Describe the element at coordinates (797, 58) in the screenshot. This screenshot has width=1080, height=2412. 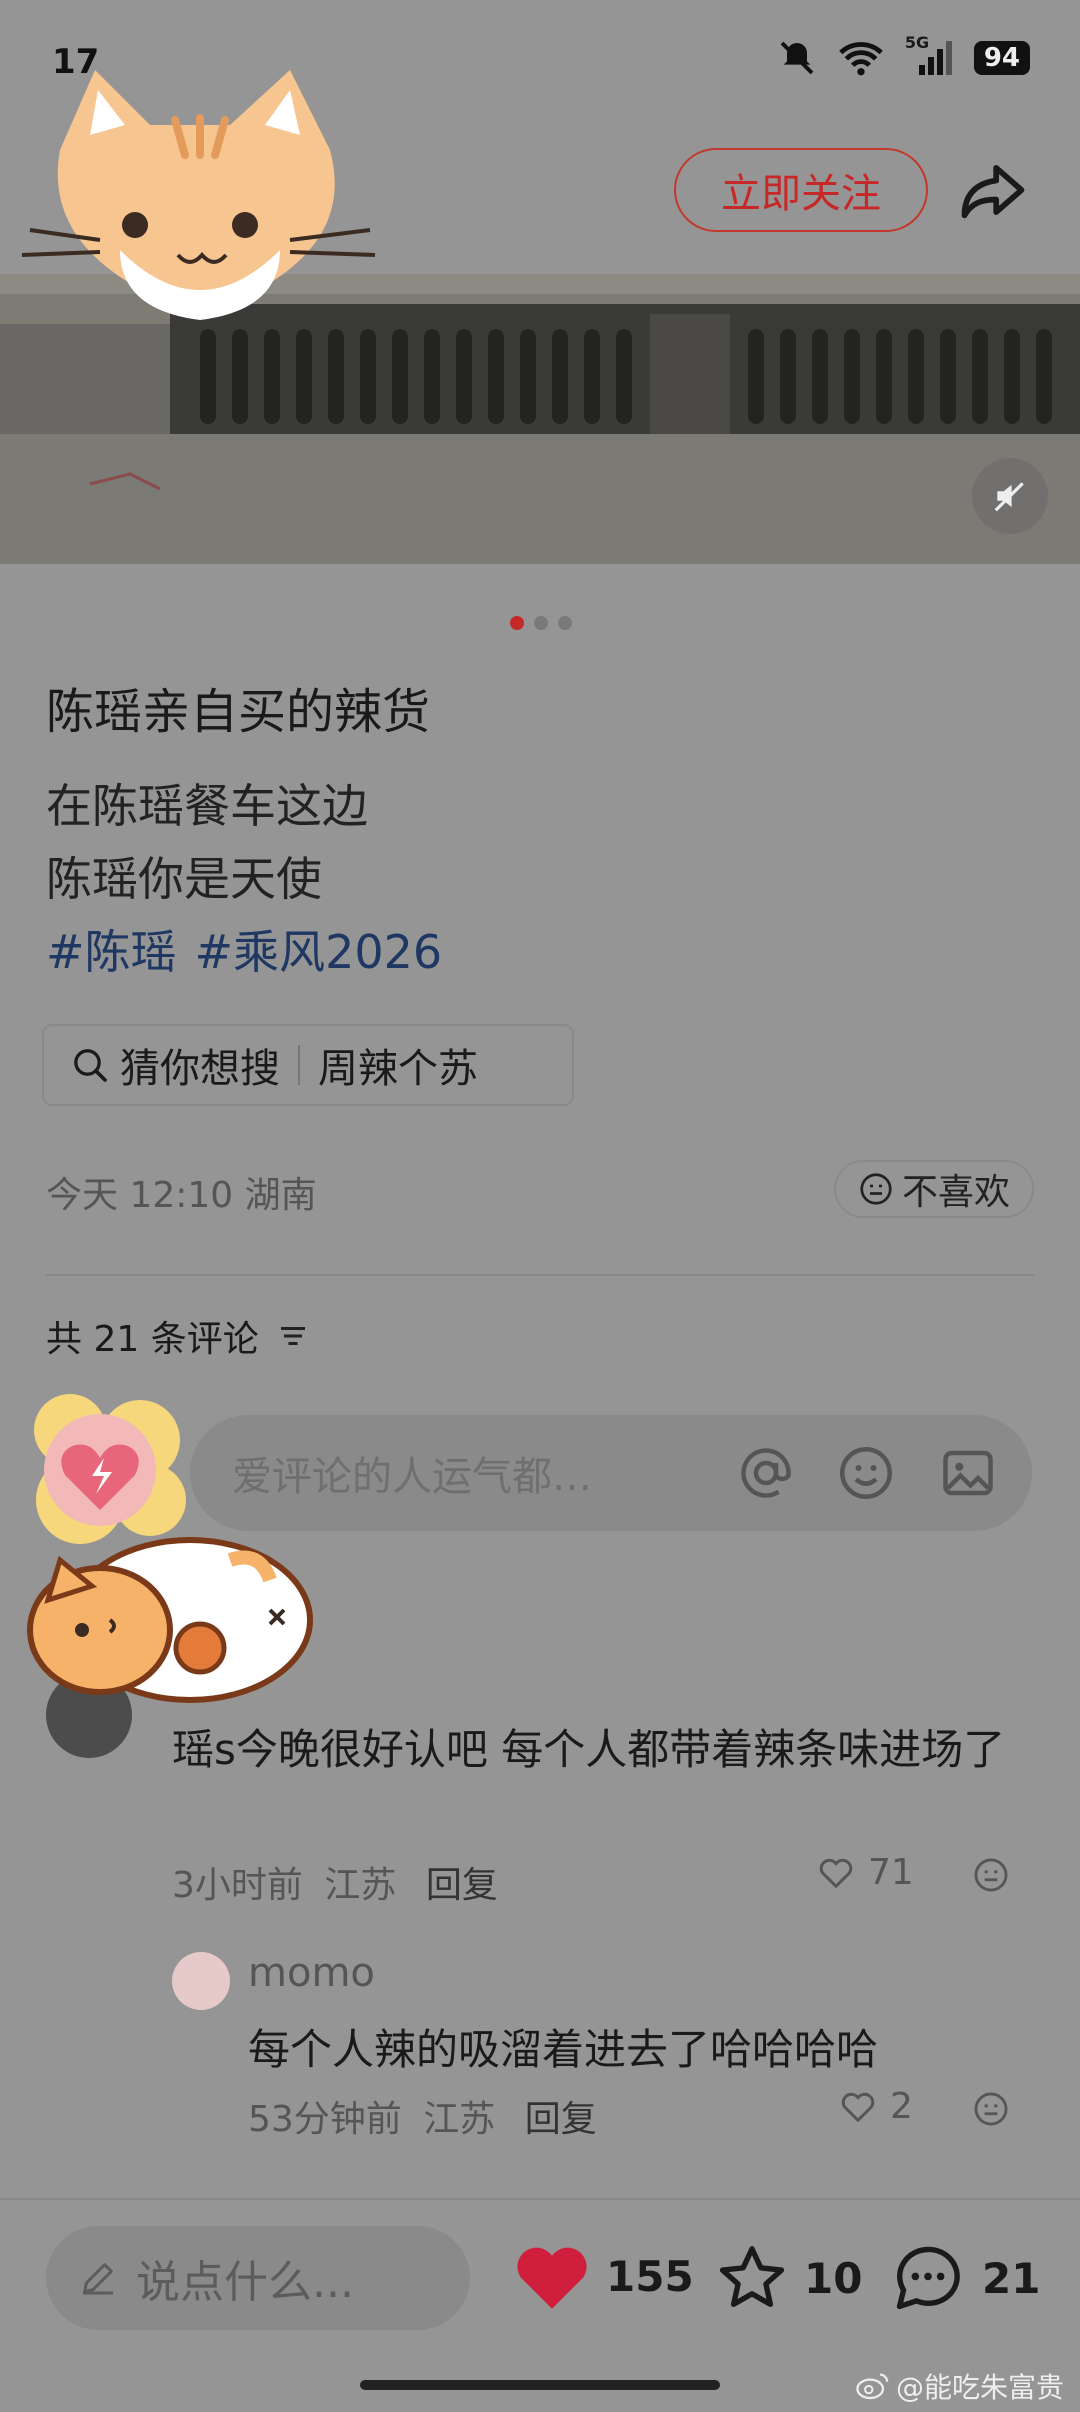
I see `mute-bell-icon` at that location.